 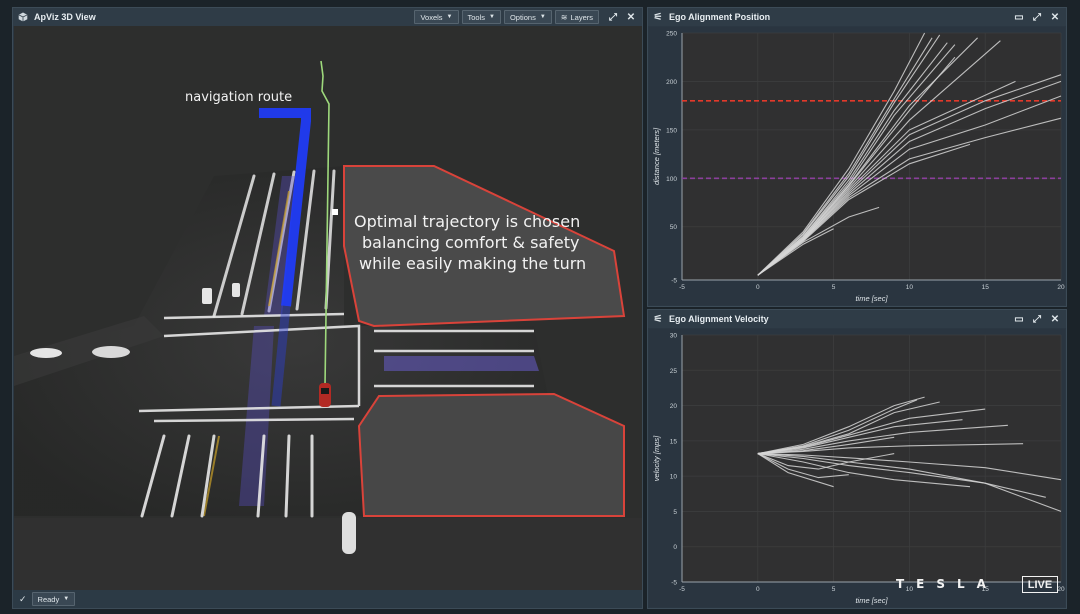 What do you see at coordinates (910, 287) in the screenshot?
I see `x-tick-label: 10` at bounding box center [910, 287].